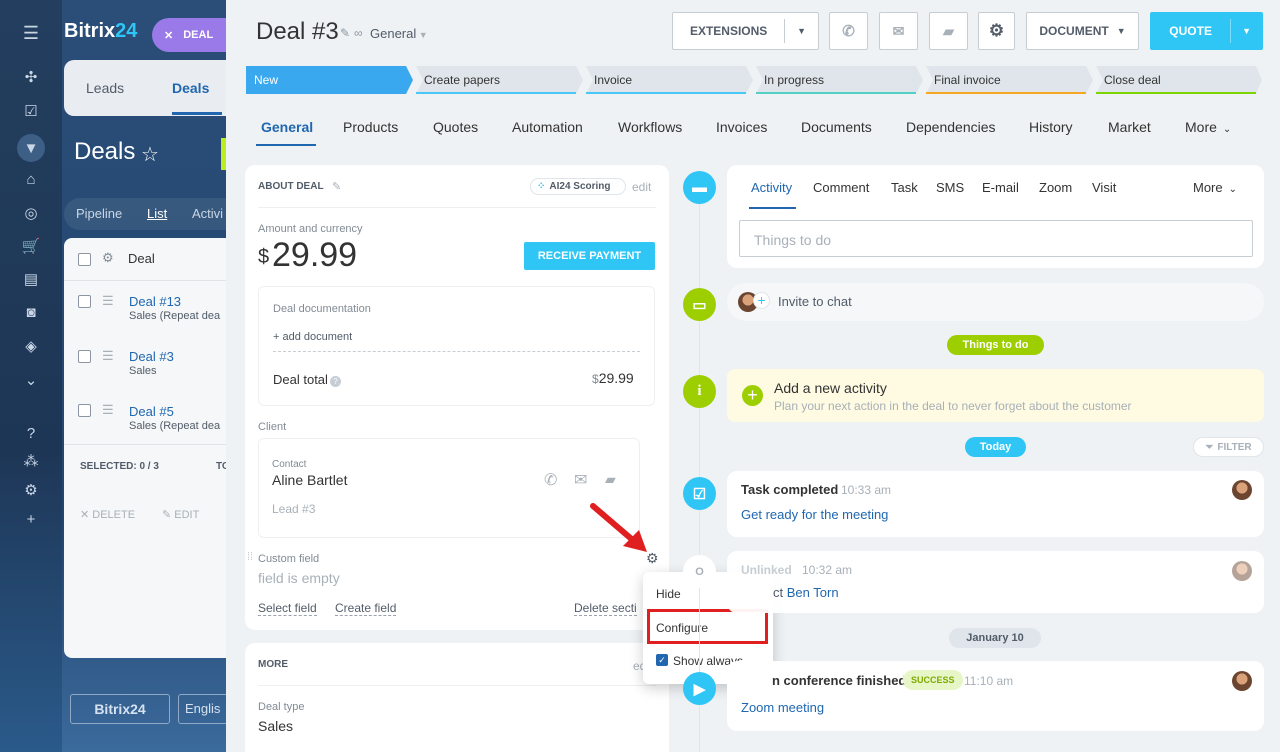 The width and height of the screenshot is (1280, 752). I want to click on drag-handle-icon: ⁞⁞, so click(250, 557).